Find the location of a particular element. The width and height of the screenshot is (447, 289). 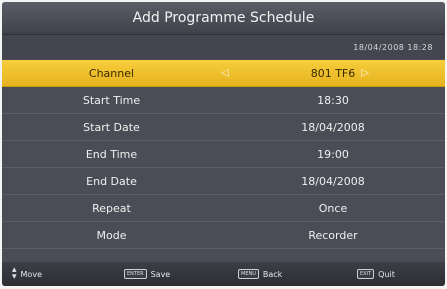

row-label: End Time is located at coordinates (111, 154).